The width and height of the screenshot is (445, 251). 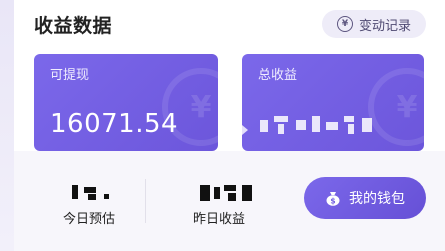 I want to click on card-pointer-arrow, so click(x=245, y=130).